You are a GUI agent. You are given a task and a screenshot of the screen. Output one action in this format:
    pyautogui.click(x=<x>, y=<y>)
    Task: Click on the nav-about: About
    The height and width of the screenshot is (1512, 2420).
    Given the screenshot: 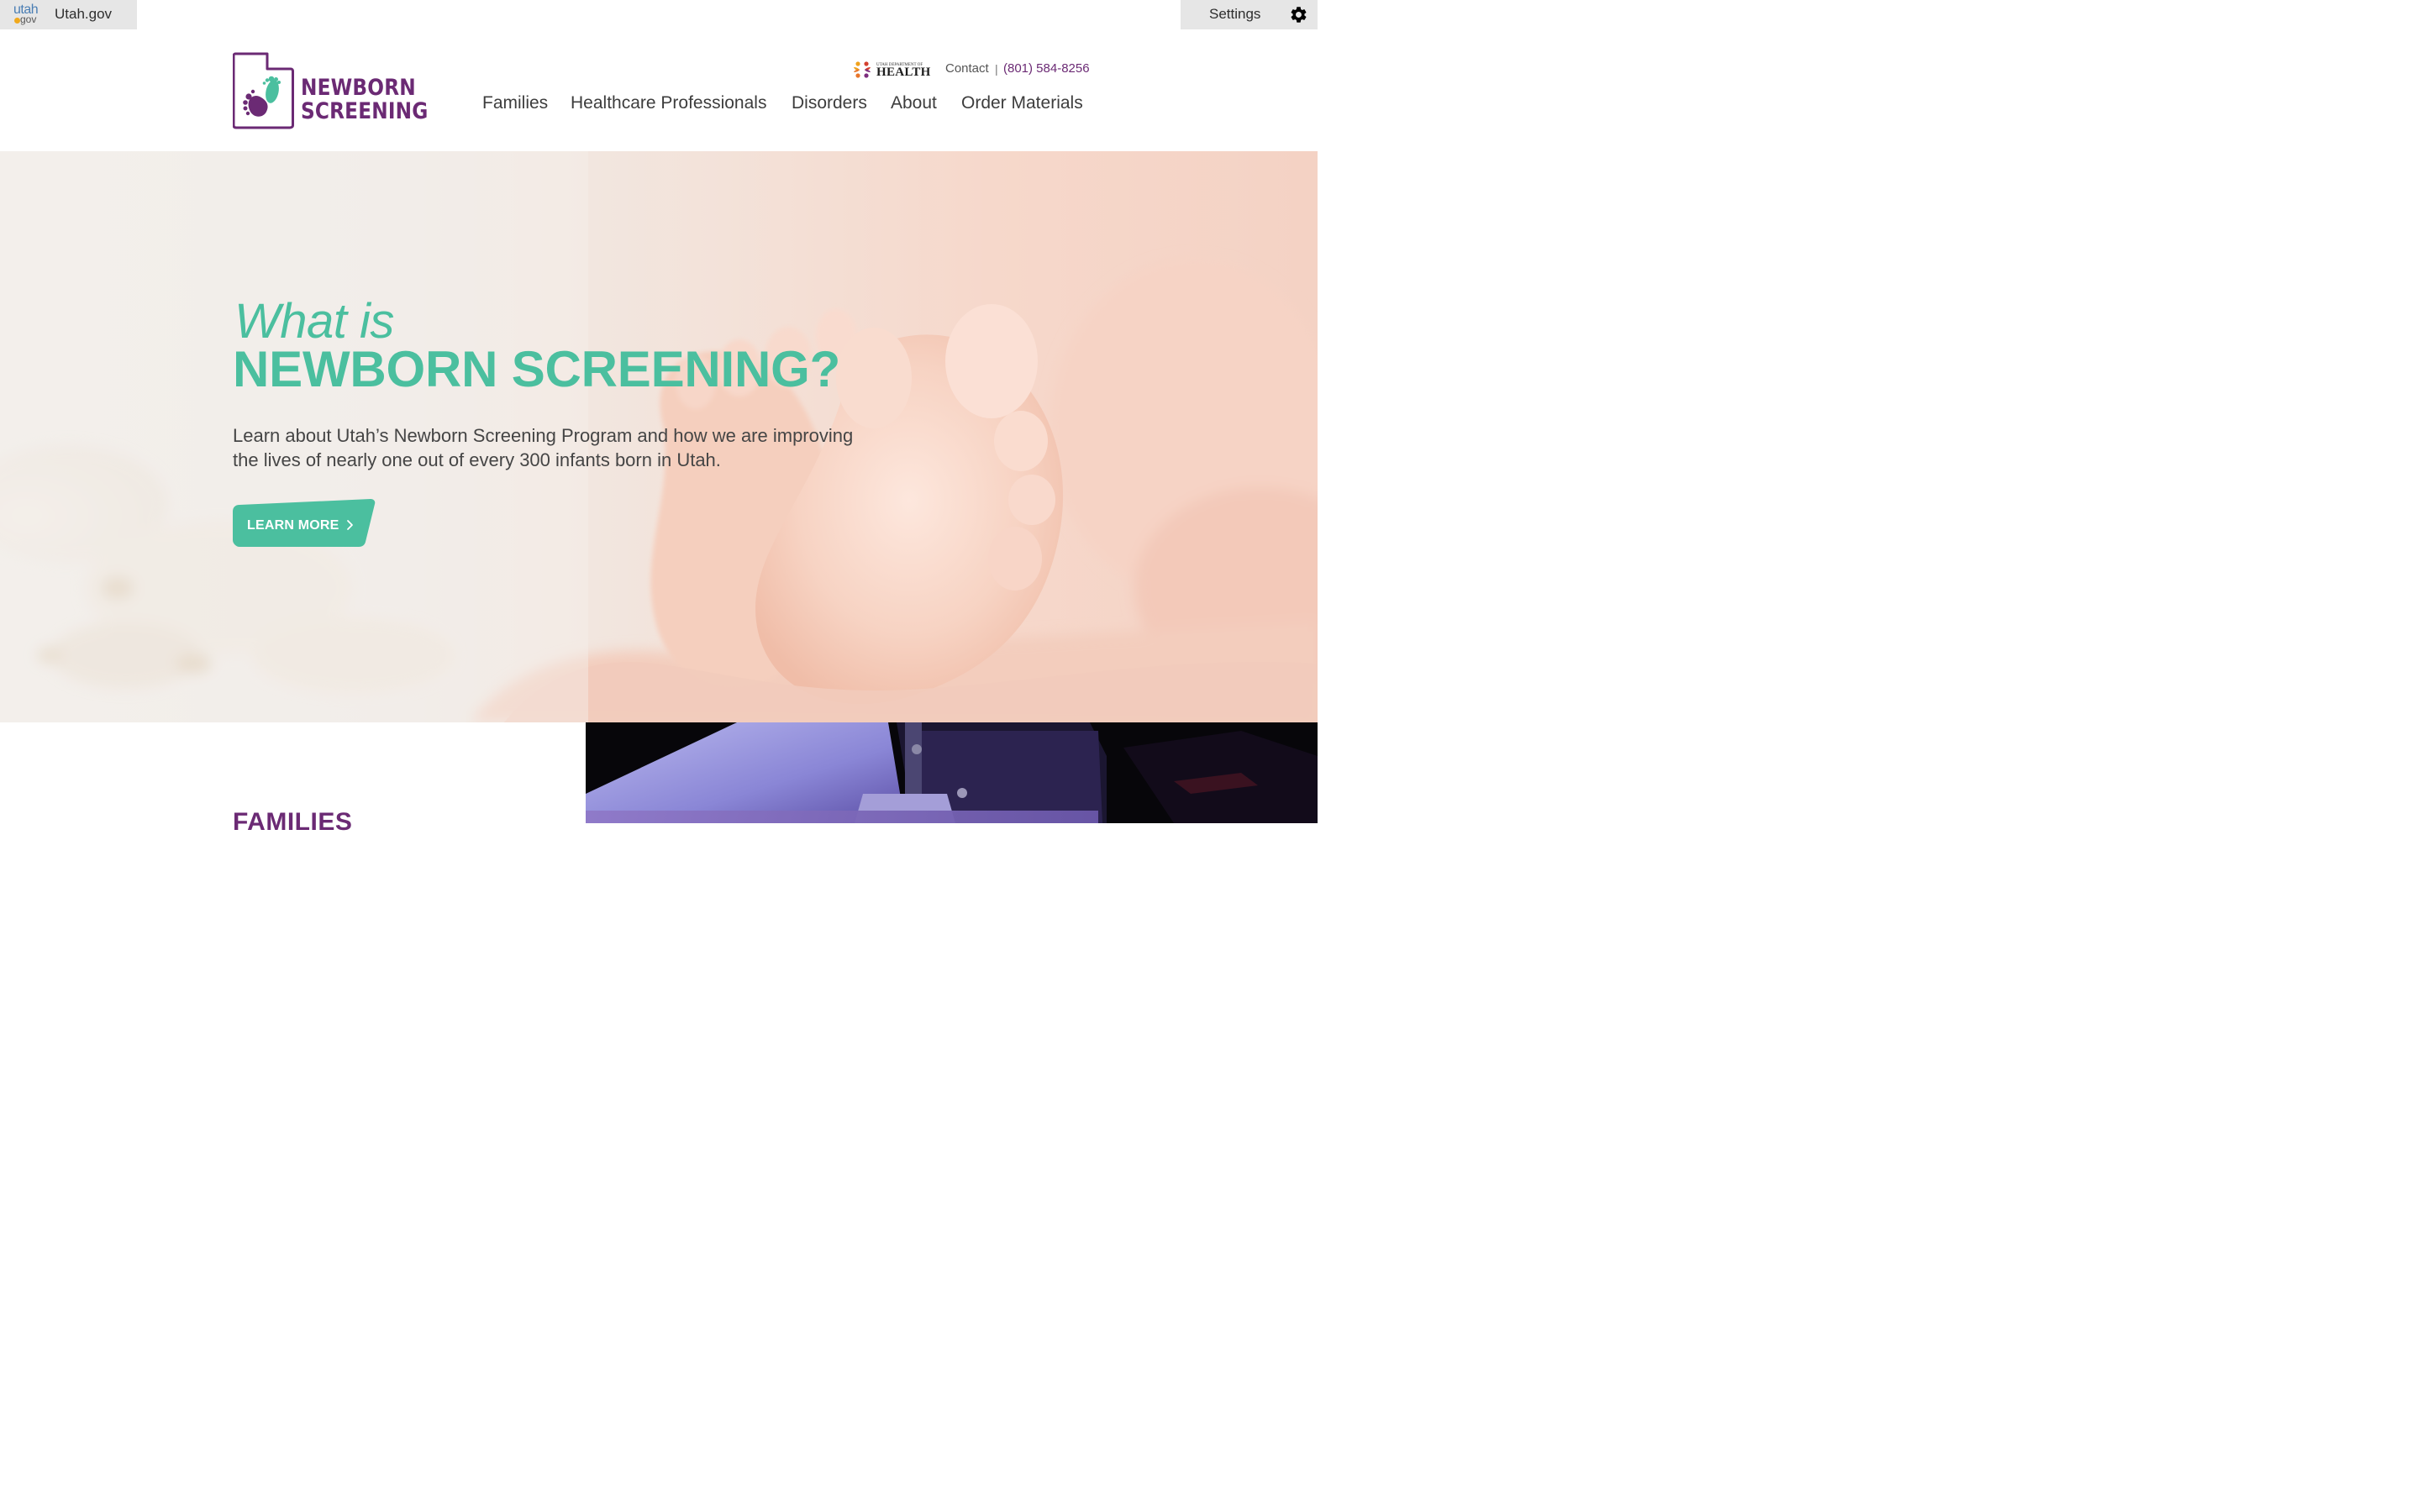 What is the action you would take?
    pyautogui.click(x=914, y=103)
    